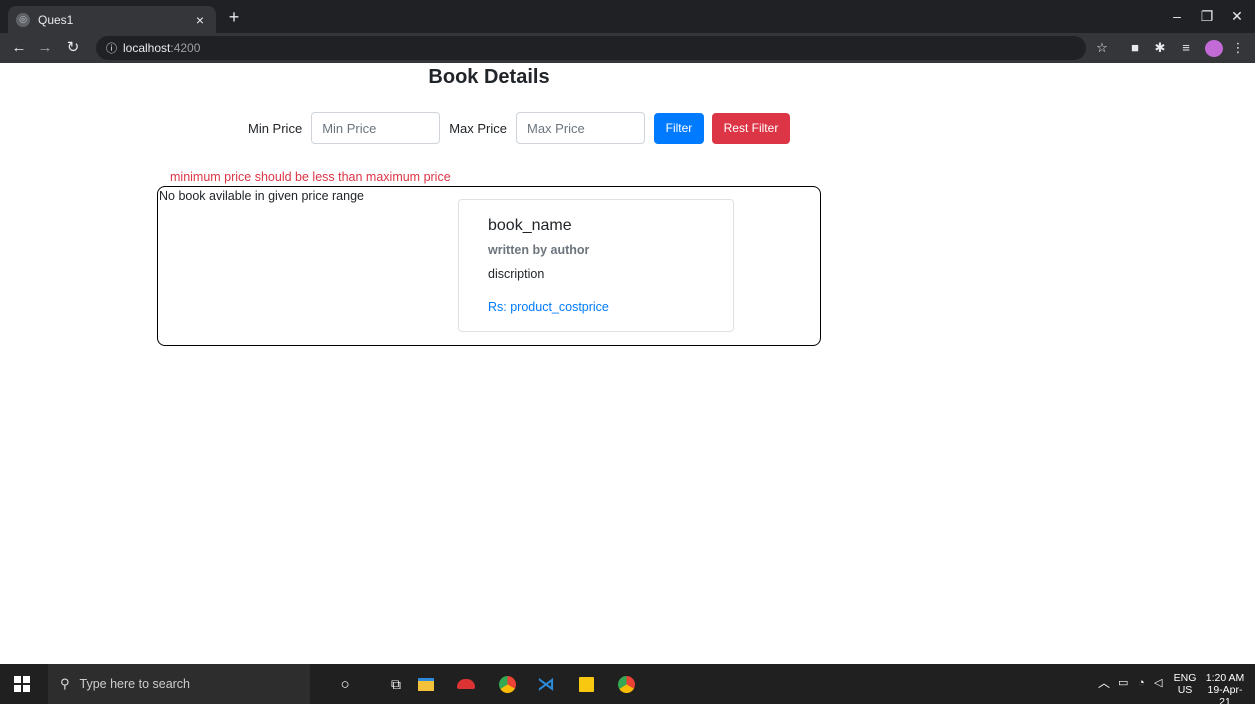 The height and width of the screenshot is (704, 1255). I want to click on close-window-button: ✕, so click(1237, 16).